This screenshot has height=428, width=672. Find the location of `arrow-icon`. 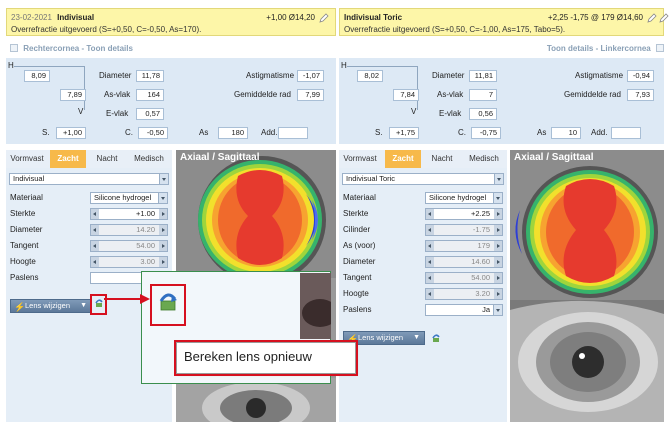

arrow-icon is located at coordinates (127, 299).